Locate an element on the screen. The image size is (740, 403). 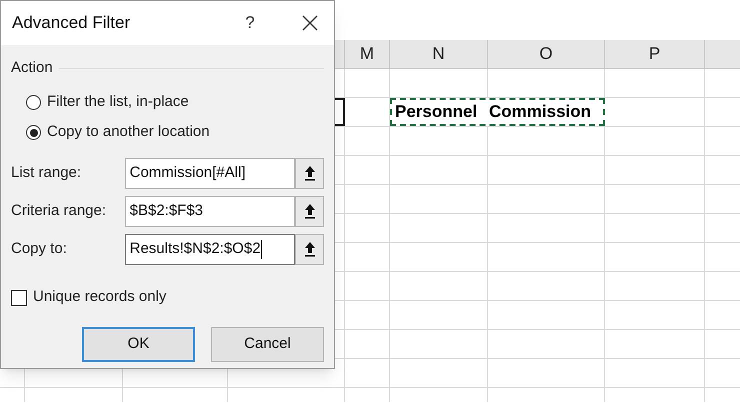
input-field: $B$2:$F$3 is located at coordinates (210, 211).